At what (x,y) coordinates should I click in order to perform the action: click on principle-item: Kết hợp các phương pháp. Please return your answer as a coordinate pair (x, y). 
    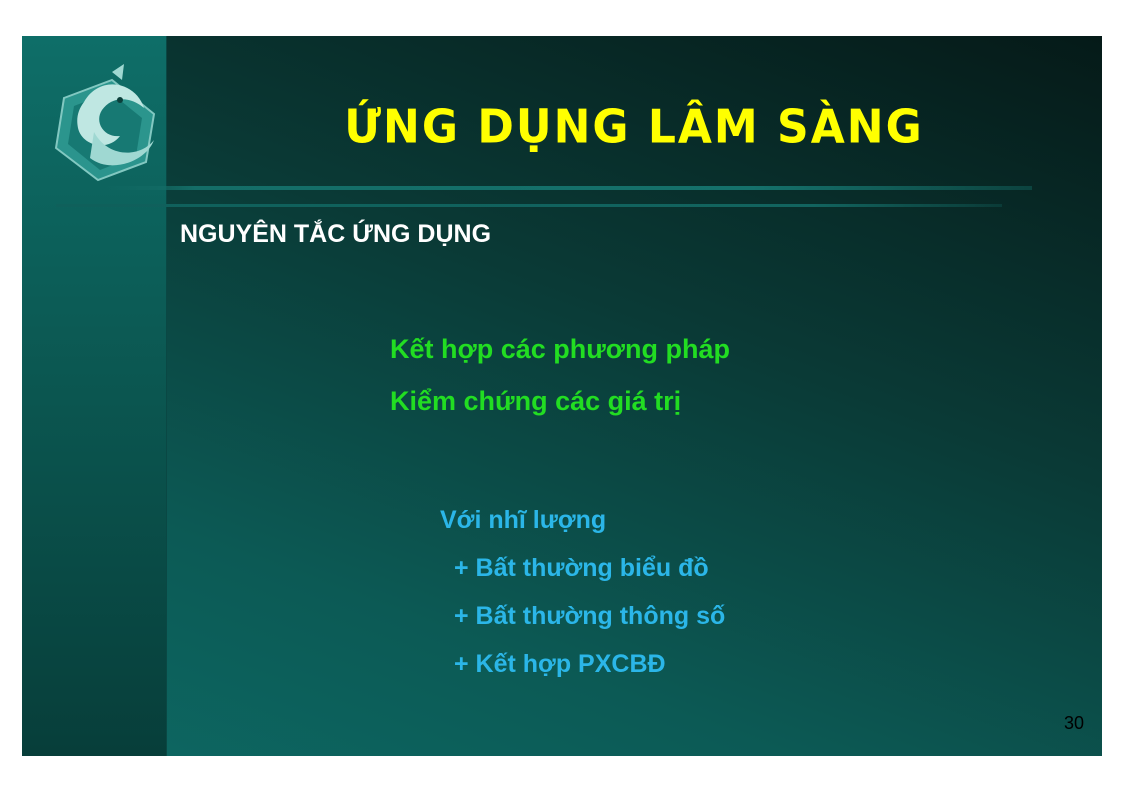
    Looking at the image, I should click on (560, 349).